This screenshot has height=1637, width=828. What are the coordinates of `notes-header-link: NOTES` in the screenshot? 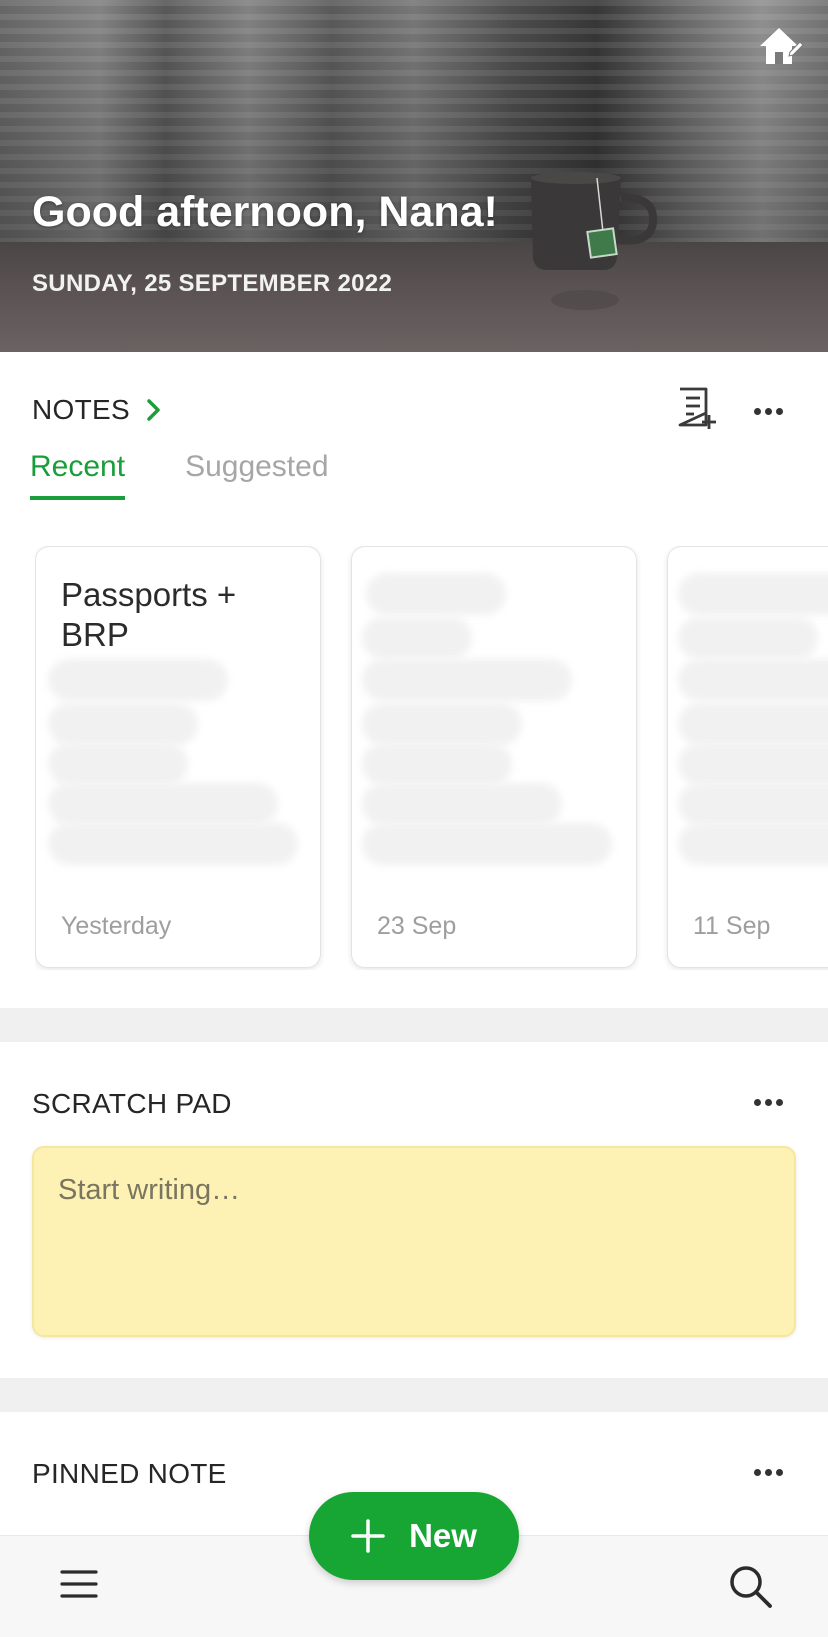 It's located at (98, 410).